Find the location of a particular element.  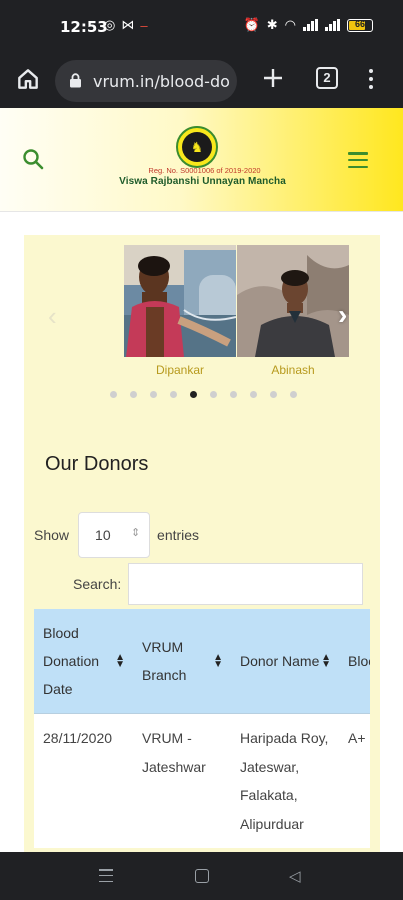

hamburger-menu-icon is located at coordinates (358, 160).